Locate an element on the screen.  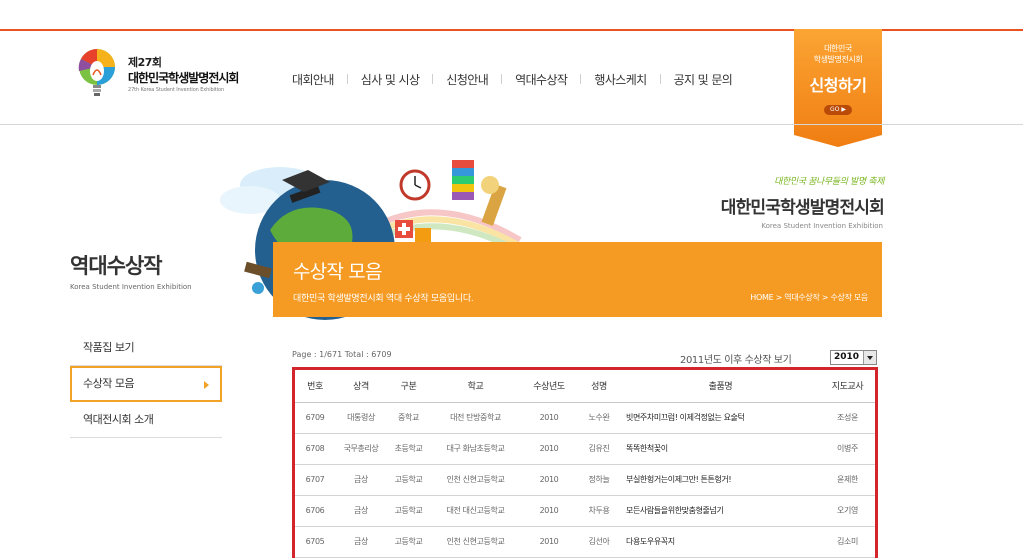
cell-number: 6708 is located at coordinates (315, 449).